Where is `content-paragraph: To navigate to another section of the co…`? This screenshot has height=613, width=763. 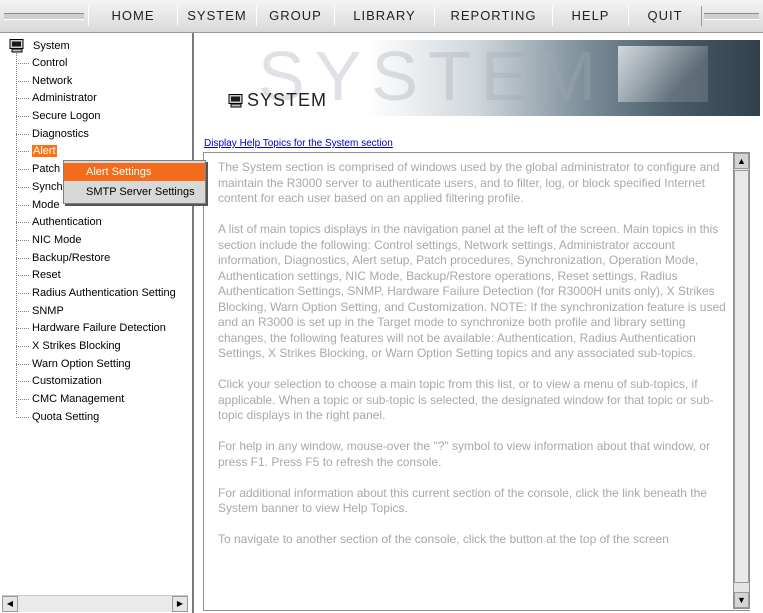
content-paragraph: To navigate to another section of the co… is located at coordinates (443, 539).